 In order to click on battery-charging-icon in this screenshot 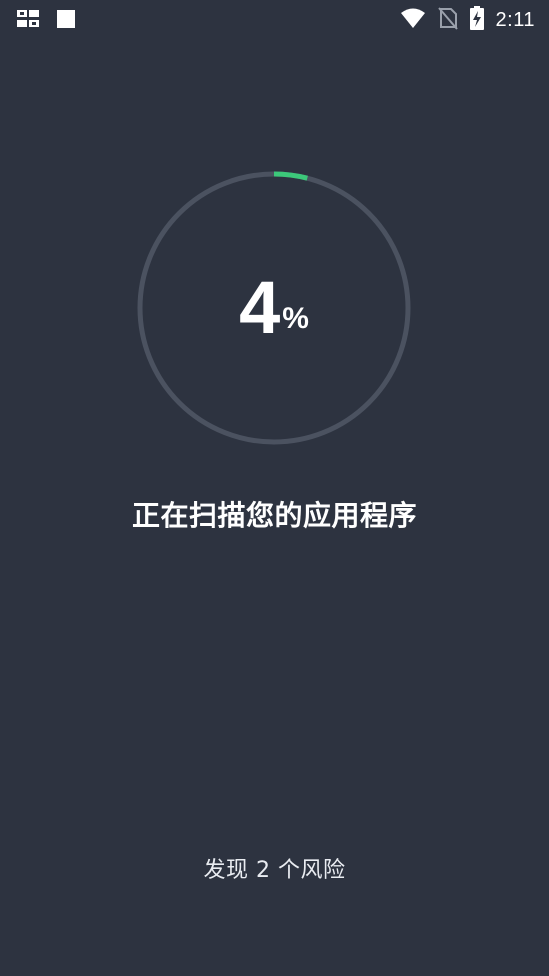, I will do `click(476, 20)`.